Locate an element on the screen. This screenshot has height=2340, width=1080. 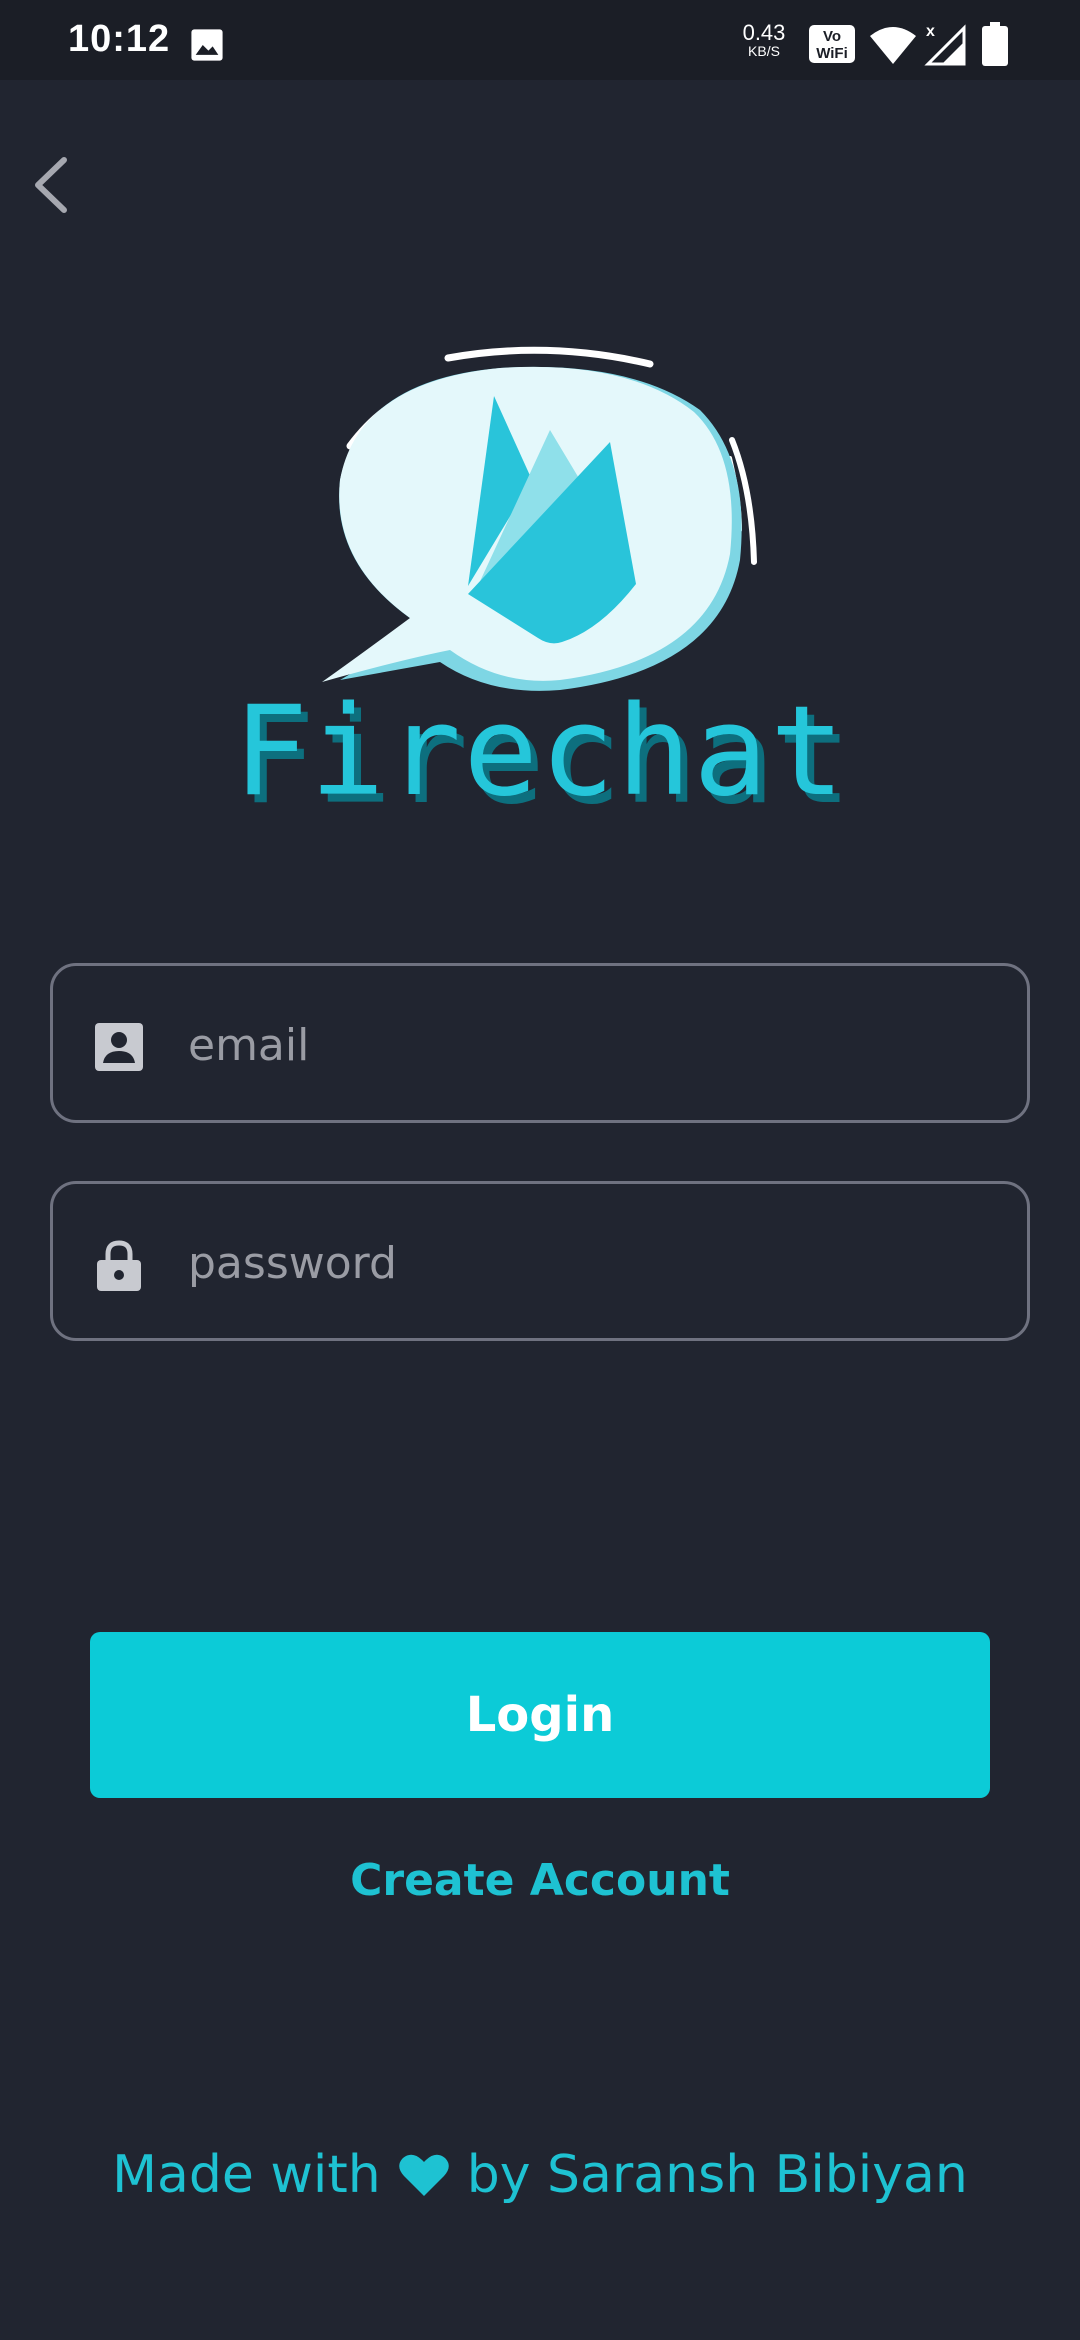
network-speed: 0.43 KB/S is located at coordinates (764, 39).